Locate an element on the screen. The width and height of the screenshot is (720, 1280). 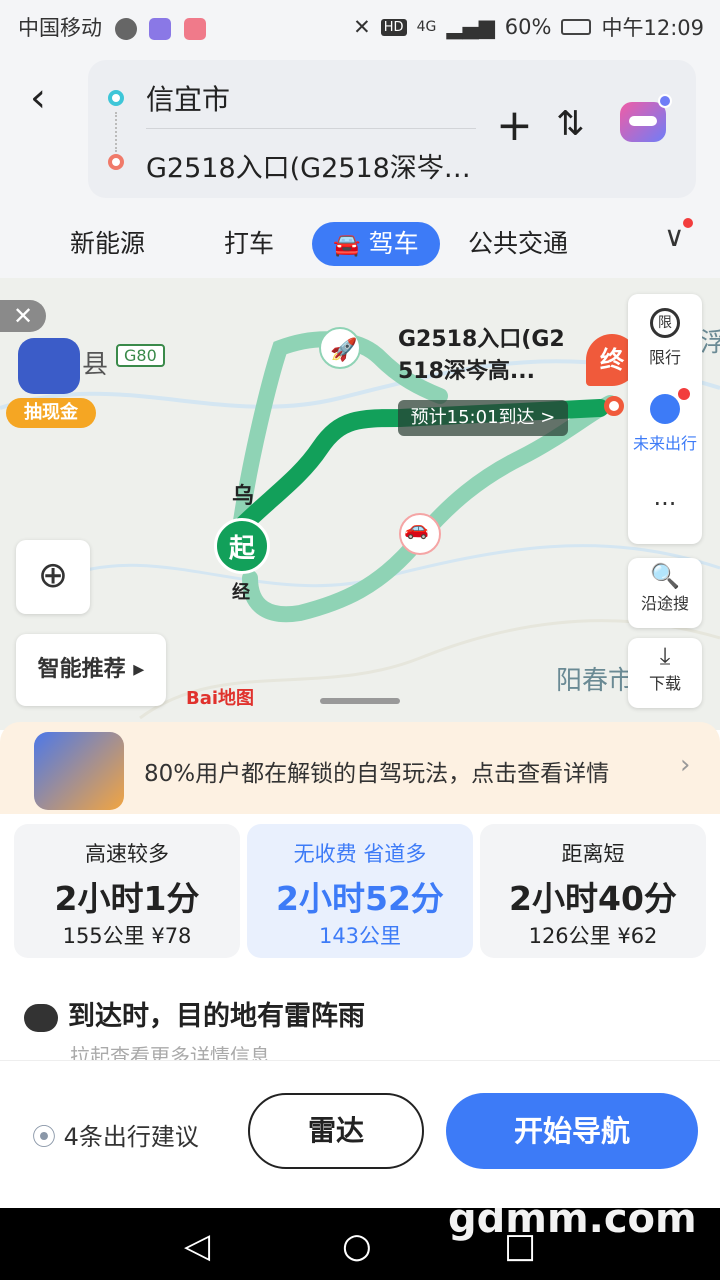
route-tag: 无收费 省道多 is located at coordinates (360, 854).